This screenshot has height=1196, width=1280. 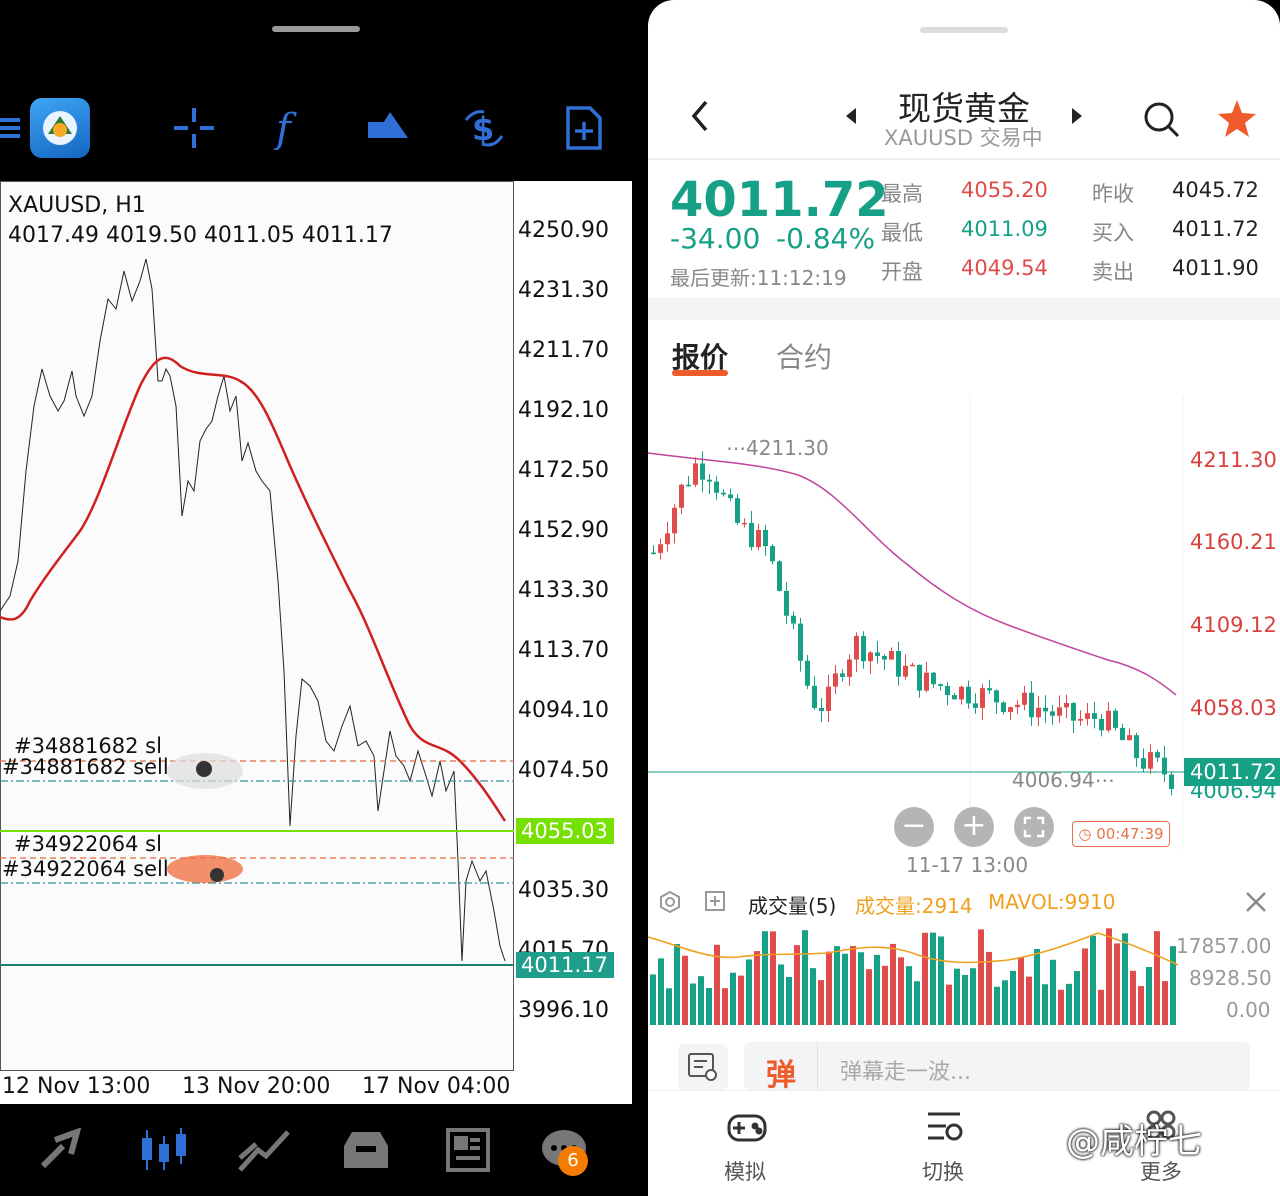 I want to click on new-document-icon, so click(x=584, y=128).